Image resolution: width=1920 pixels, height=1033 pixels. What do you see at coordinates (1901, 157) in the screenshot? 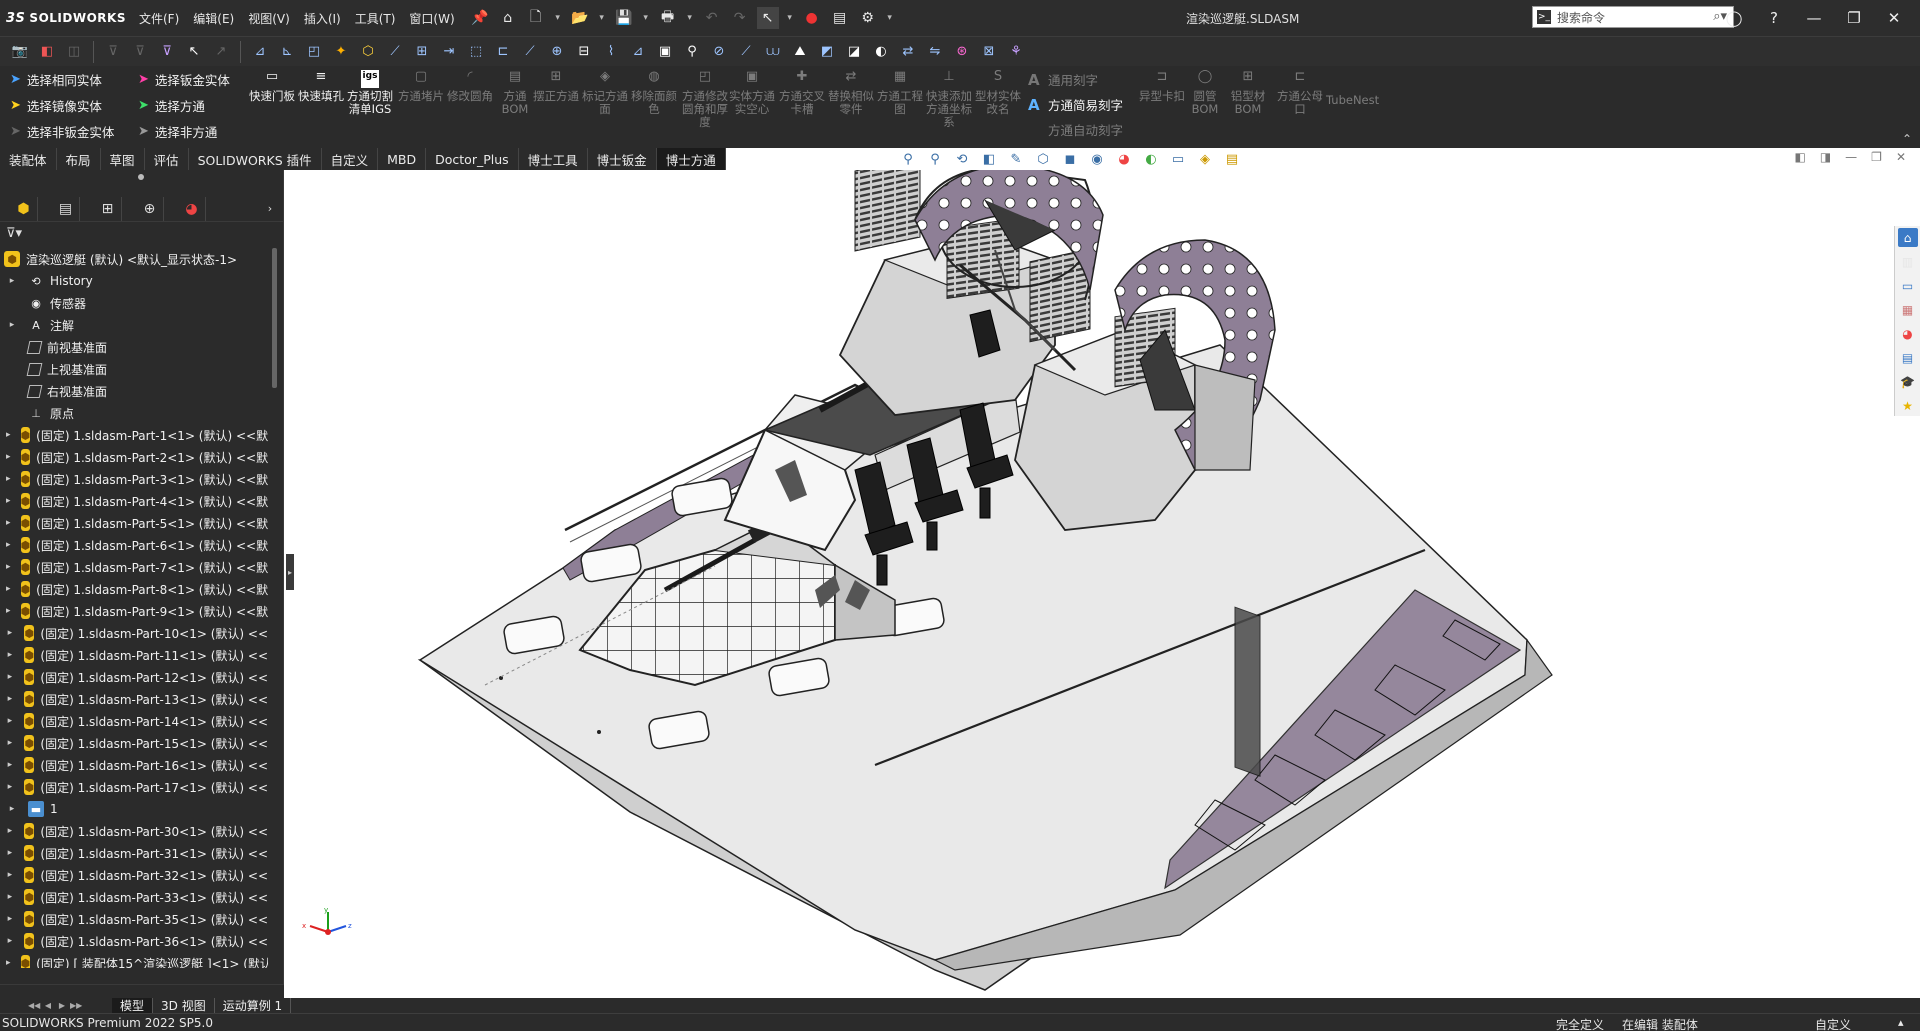
I see `viewport-close-icon: ✕` at bounding box center [1901, 157].